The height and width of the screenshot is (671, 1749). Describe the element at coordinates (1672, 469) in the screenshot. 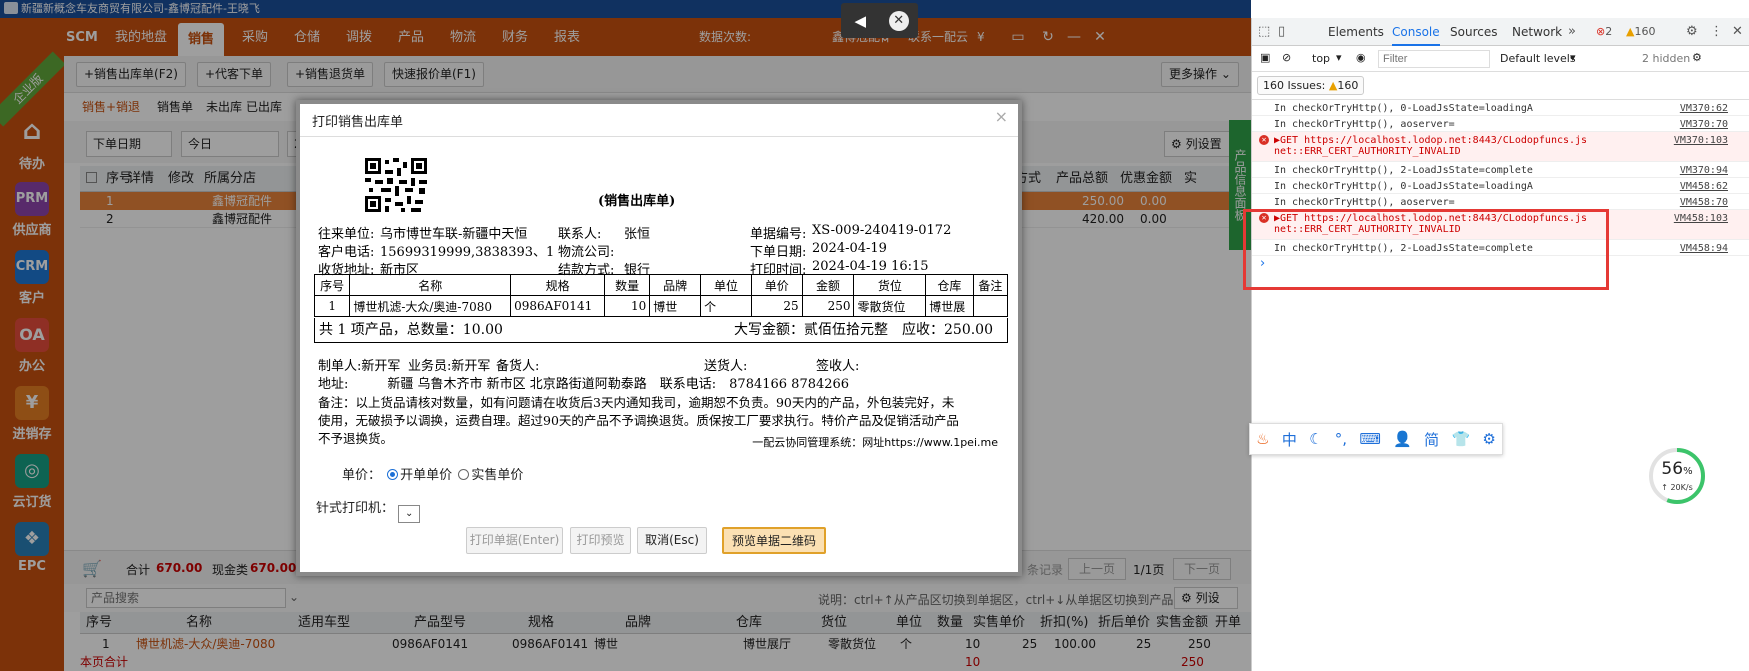

I see `gauge-percent-value: 56` at that location.